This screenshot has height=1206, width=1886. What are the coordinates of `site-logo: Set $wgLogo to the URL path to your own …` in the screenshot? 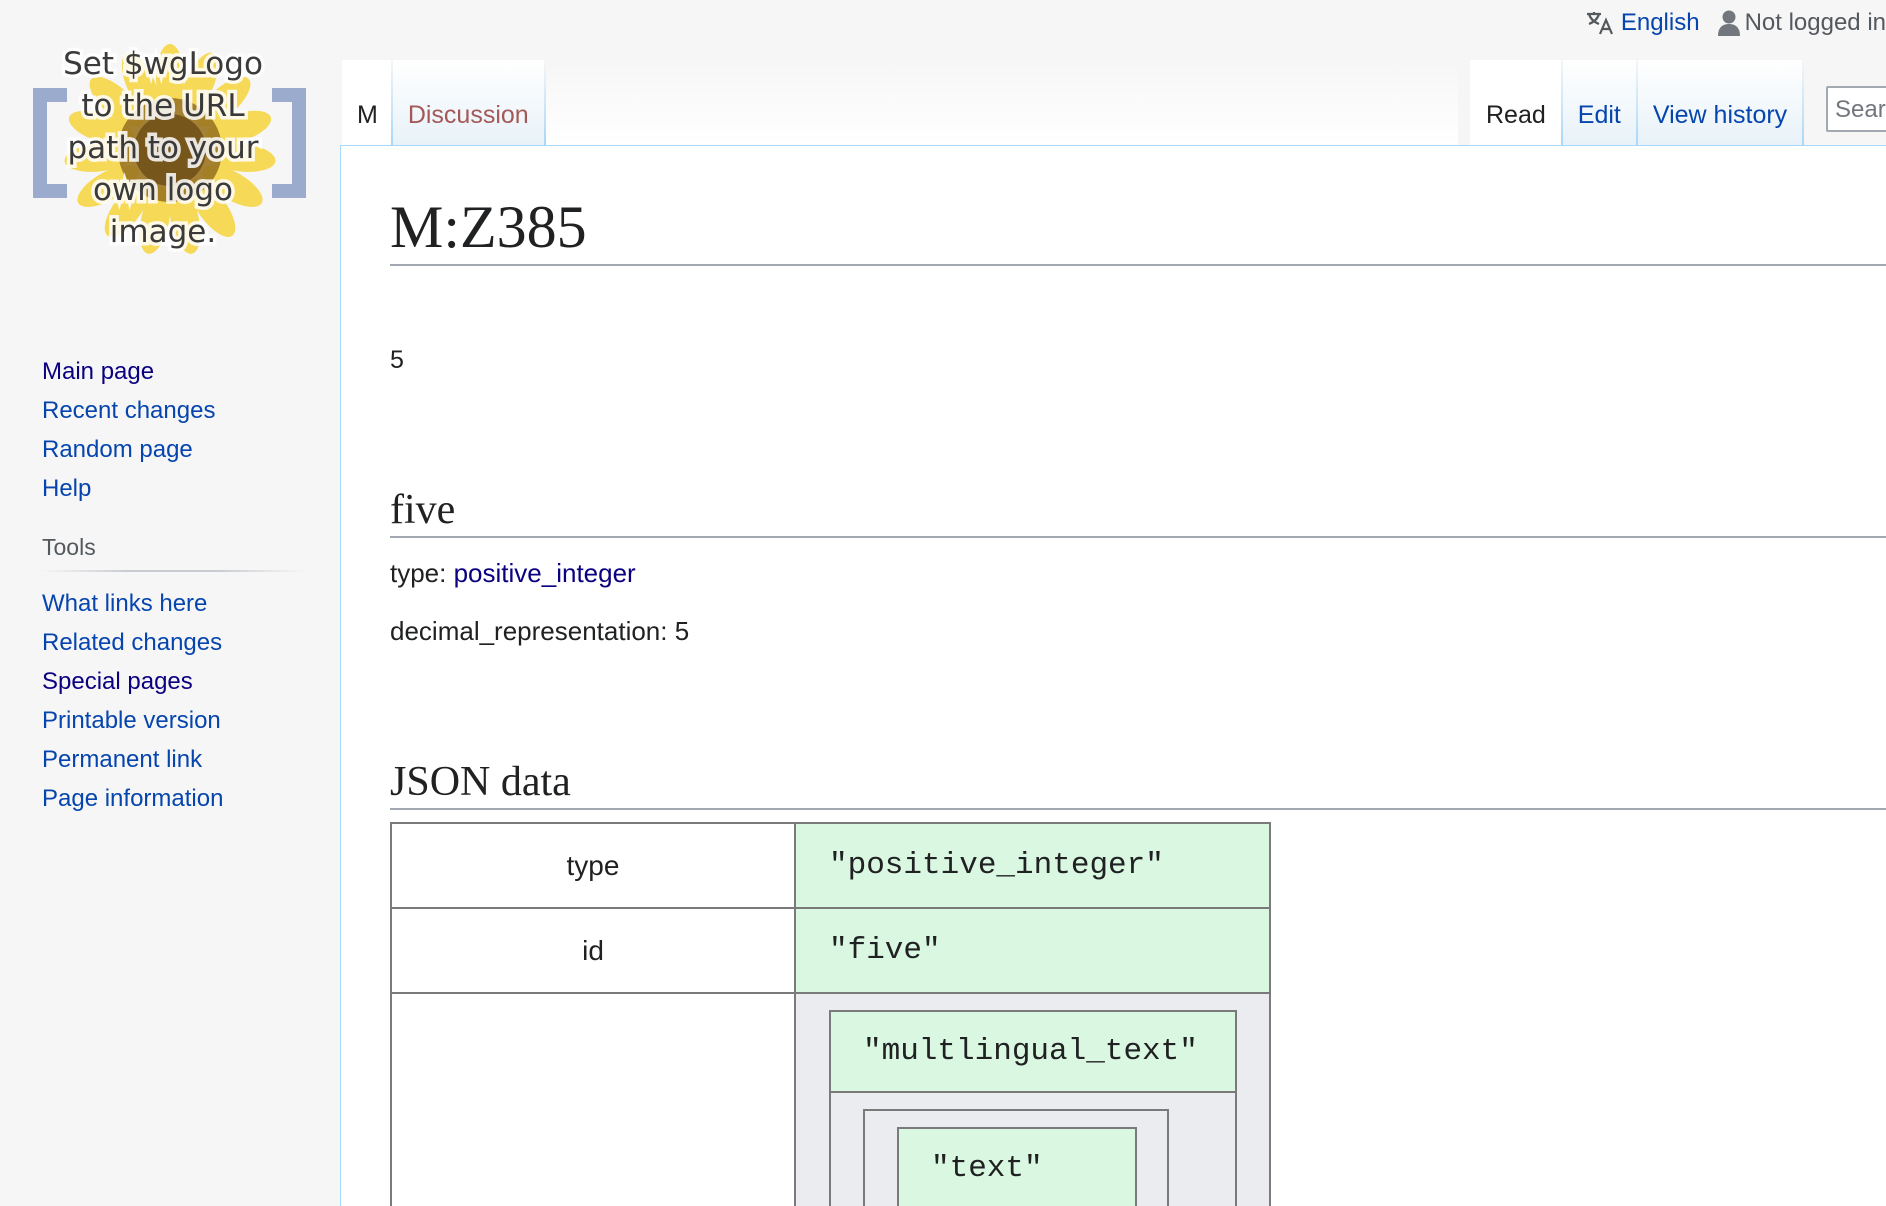 It's located at (170, 145).